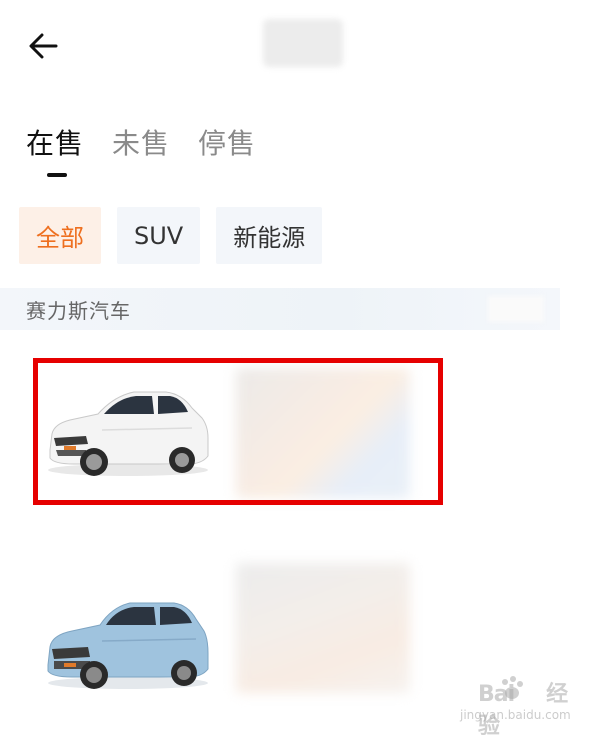 The width and height of the screenshot is (600, 740). I want to click on highlight-annotation-box, so click(238, 431).